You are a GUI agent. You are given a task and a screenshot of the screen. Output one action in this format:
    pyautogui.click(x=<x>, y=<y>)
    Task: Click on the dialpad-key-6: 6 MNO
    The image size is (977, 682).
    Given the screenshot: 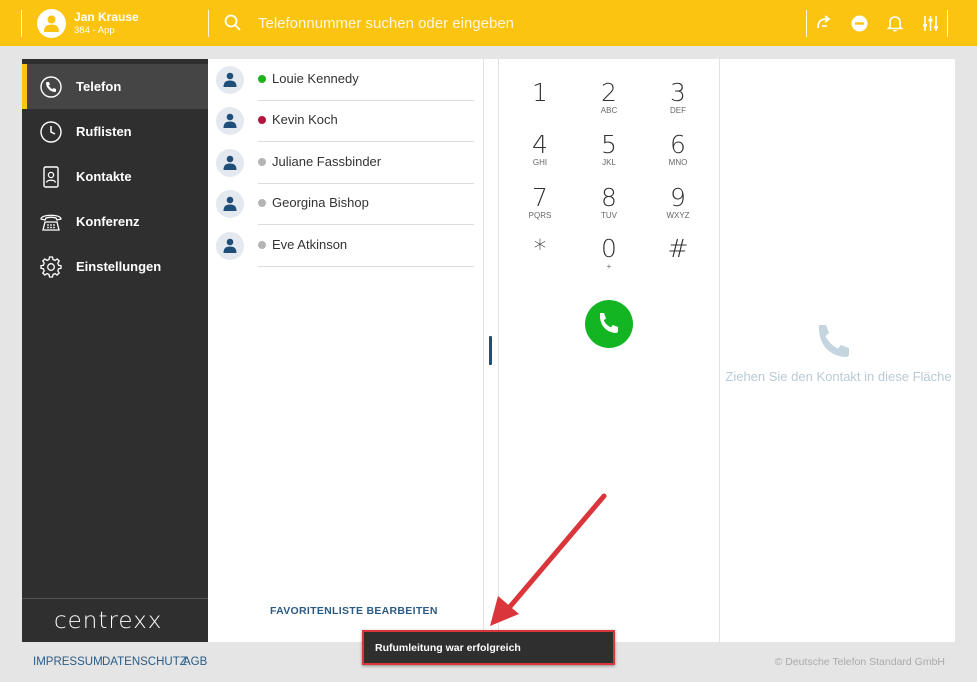 What is the action you would take?
    pyautogui.click(x=678, y=154)
    